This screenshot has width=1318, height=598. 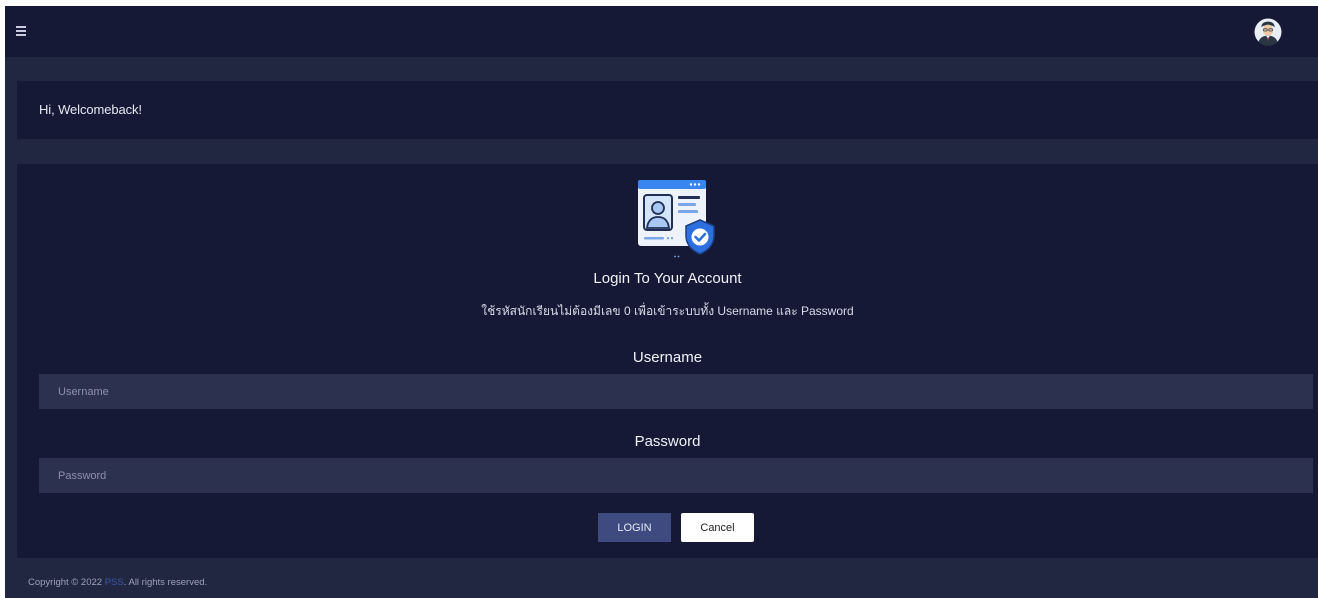 What do you see at coordinates (676, 475) in the screenshot?
I see `password-input` at bounding box center [676, 475].